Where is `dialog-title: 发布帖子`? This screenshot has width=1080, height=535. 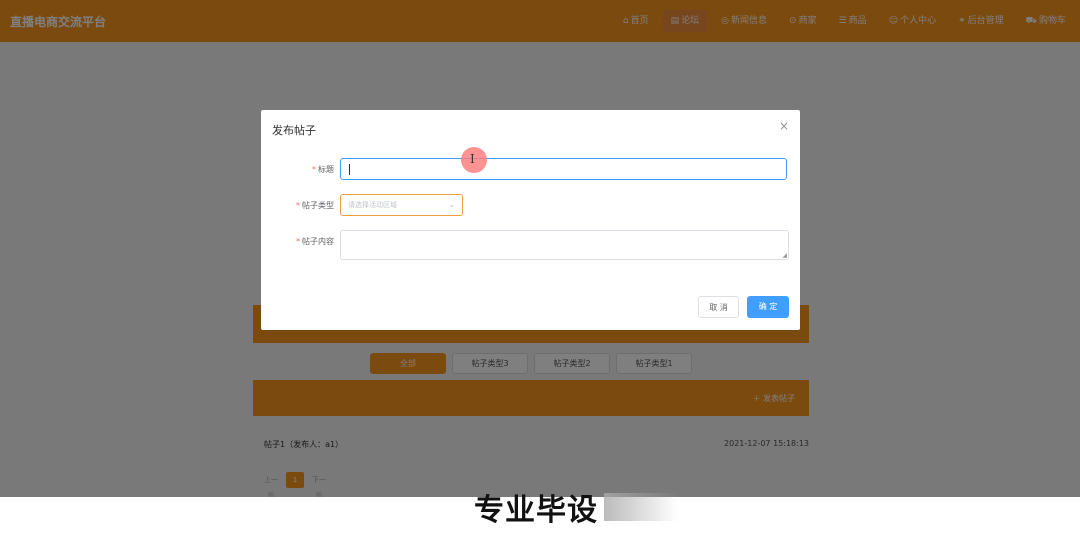
dialog-title: 发布帖子 is located at coordinates (294, 130).